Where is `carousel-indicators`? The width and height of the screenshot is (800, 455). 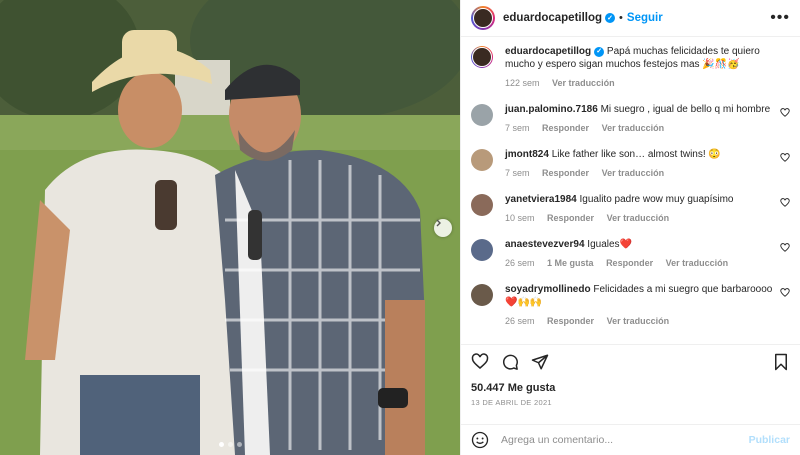 carousel-indicators is located at coordinates (230, 444).